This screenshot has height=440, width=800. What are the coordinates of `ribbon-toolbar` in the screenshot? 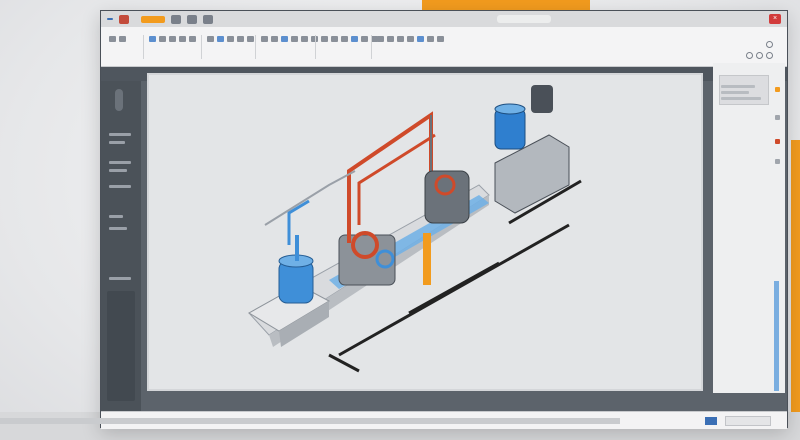 It's located at (444, 47).